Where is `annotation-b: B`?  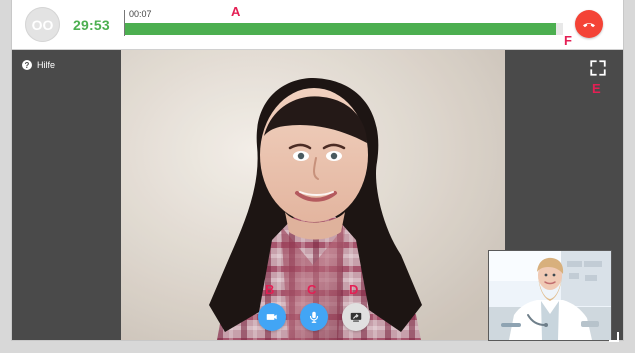
annotation-b: B is located at coordinates (270, 289).